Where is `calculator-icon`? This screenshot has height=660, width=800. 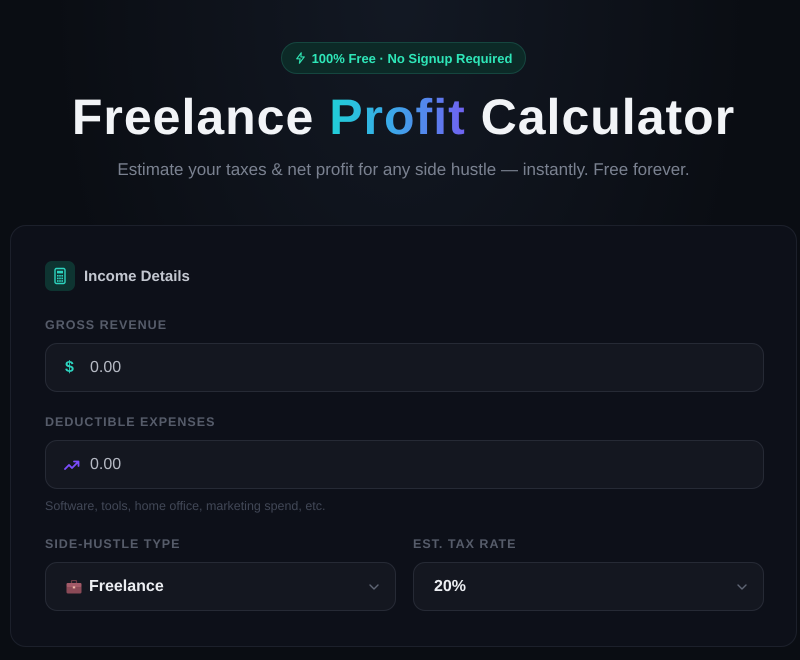
calculator-icon is located at coordinates (60, 276).